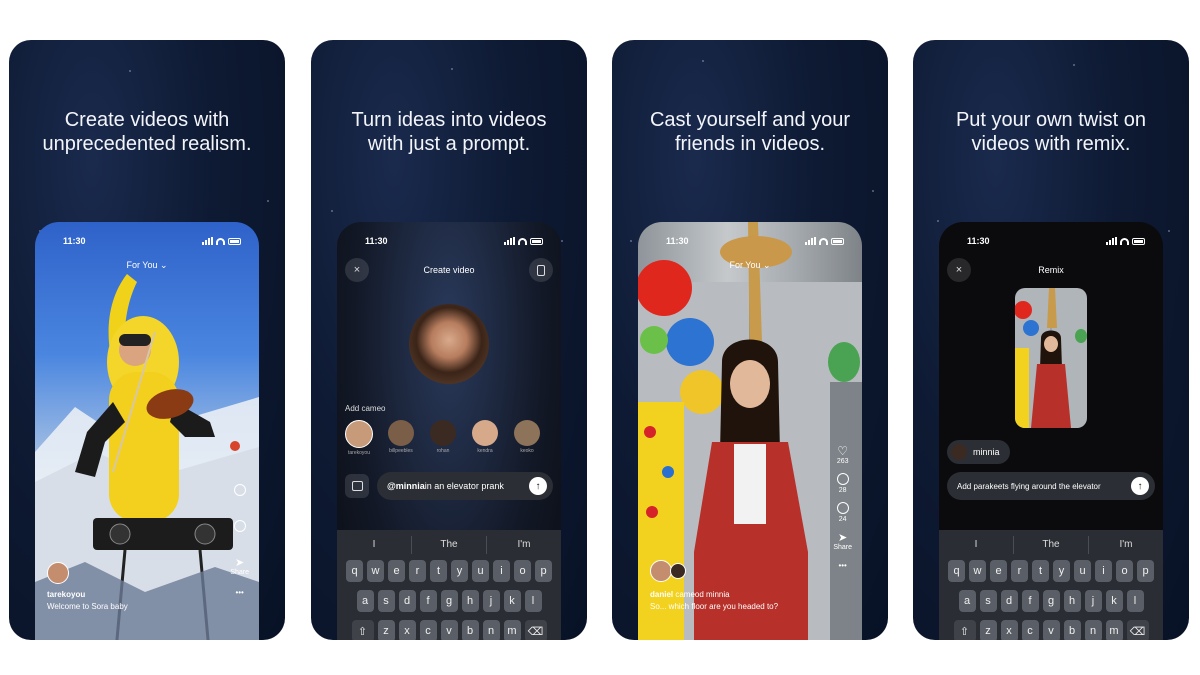  I want to click on cameo-item: billpeebles, so click(401, 438).